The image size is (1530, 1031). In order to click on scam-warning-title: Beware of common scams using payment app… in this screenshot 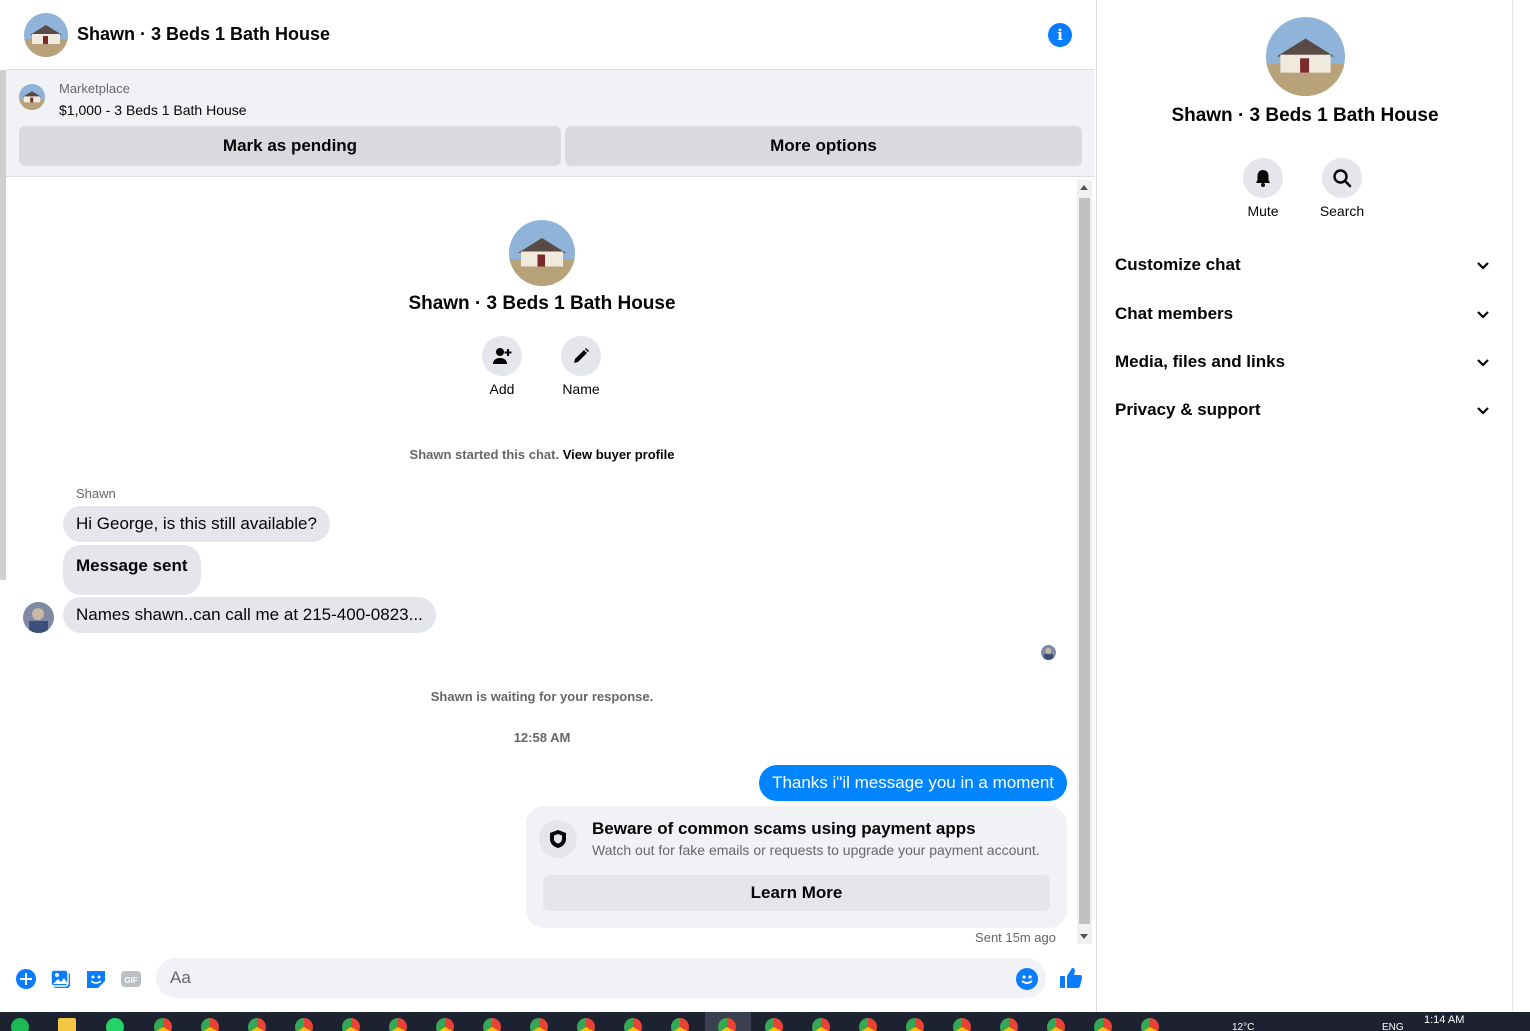, I will do `click(784, 828)`.